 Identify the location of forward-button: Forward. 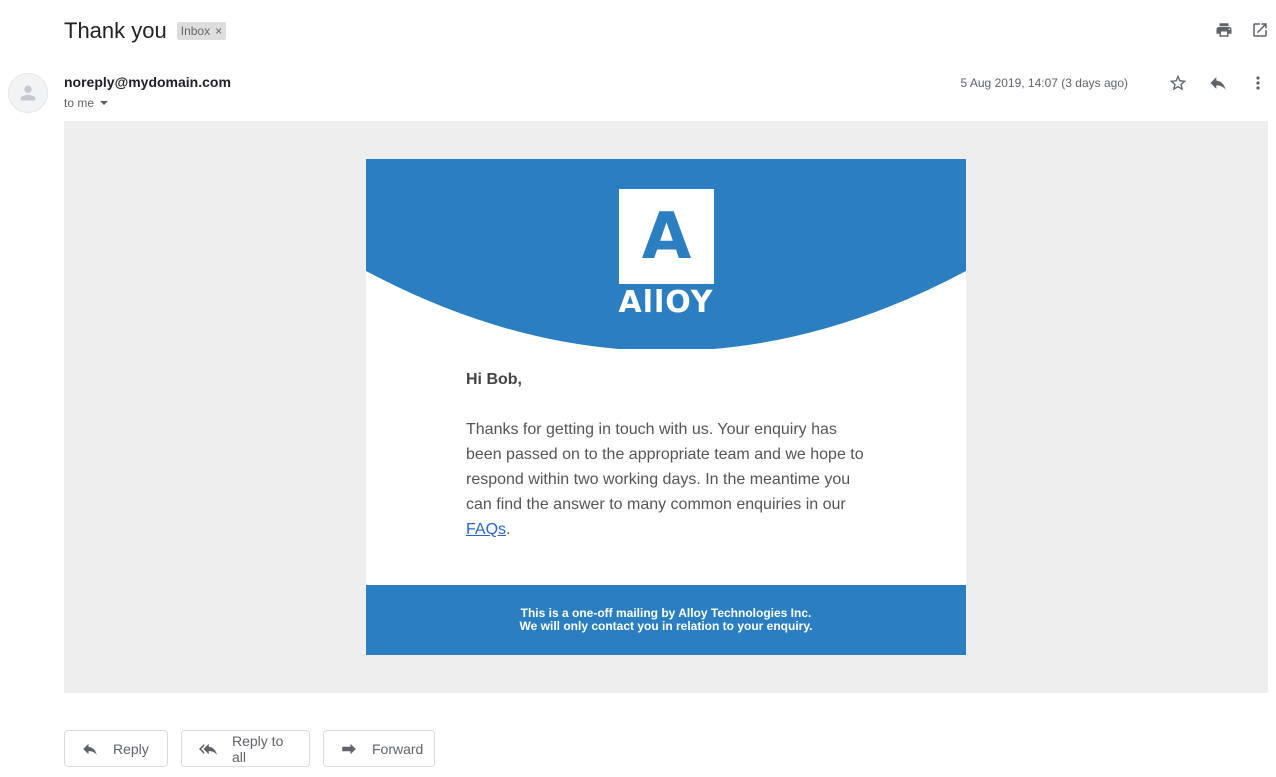
(379, 748).